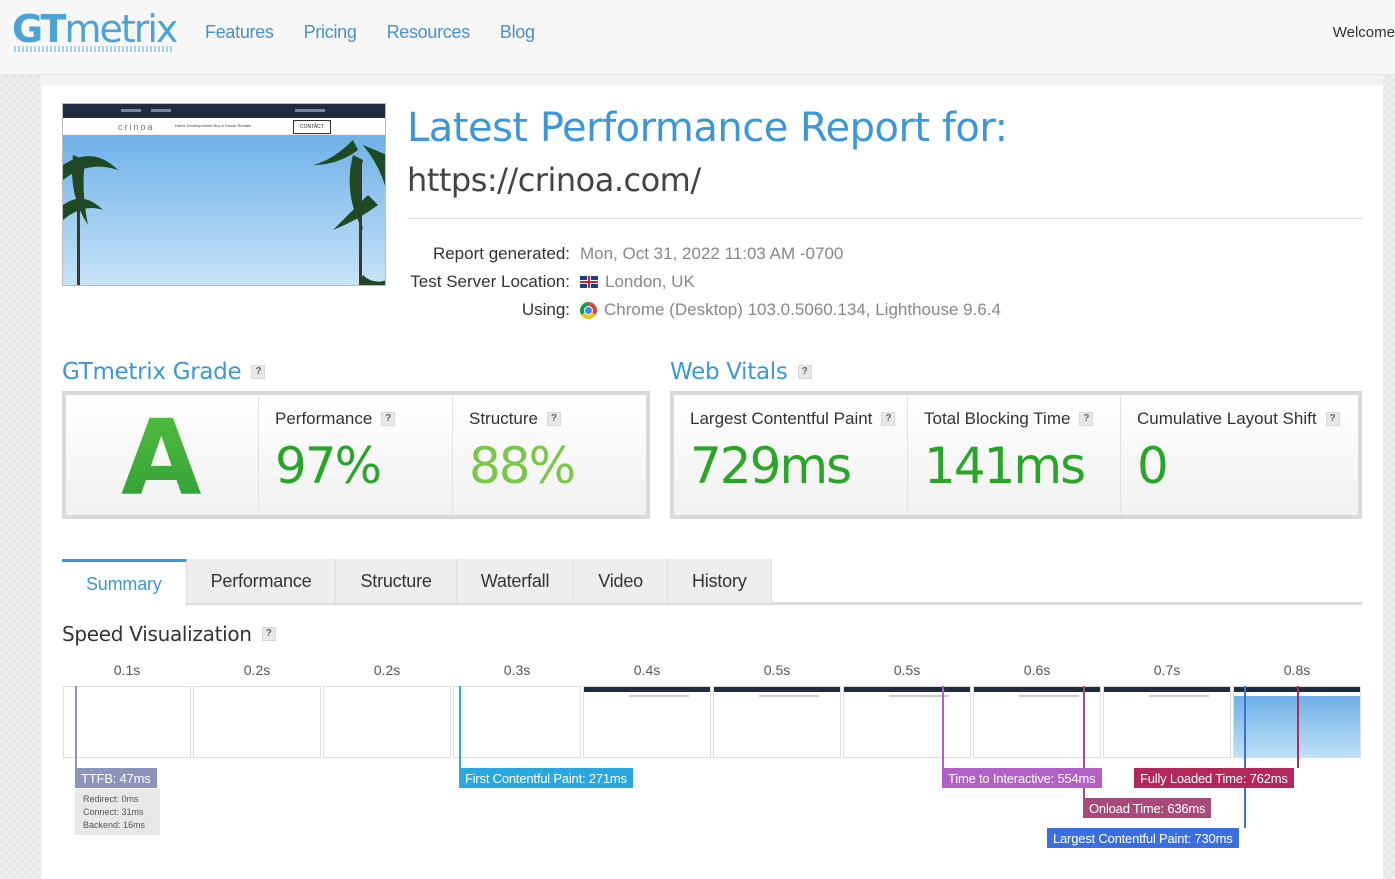 The width and height of the screenshot is (1395, 879). What do you see at coordinates (124, 582) in the screenshot?
I see `tab-summary: Summary` at bounding box center [124, 582].